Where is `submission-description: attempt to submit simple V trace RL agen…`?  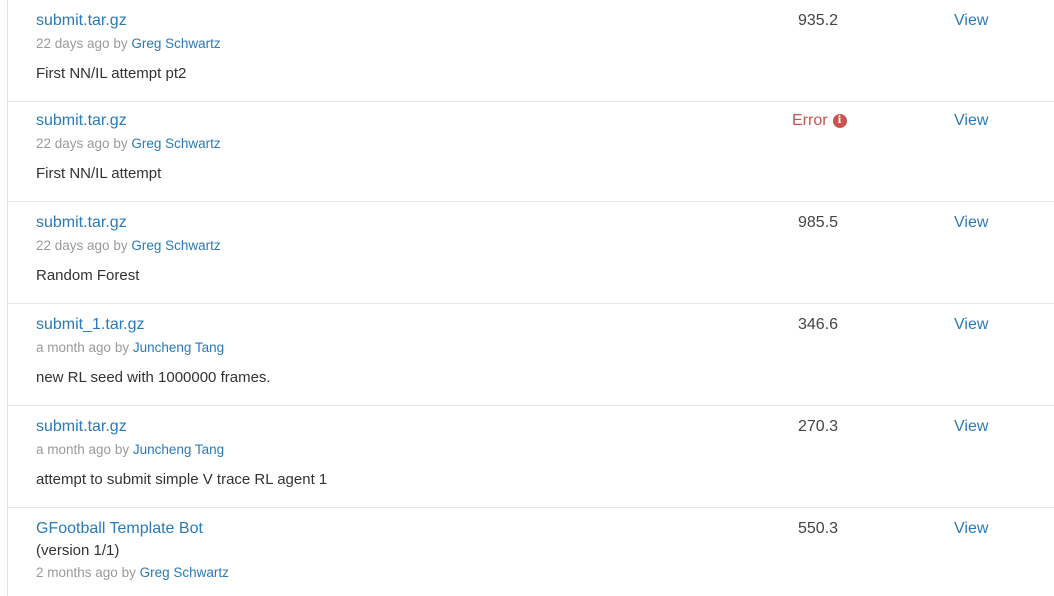
submission-description: attempt to submit simple V trace RL agen… is located at coordinates (182, 479).